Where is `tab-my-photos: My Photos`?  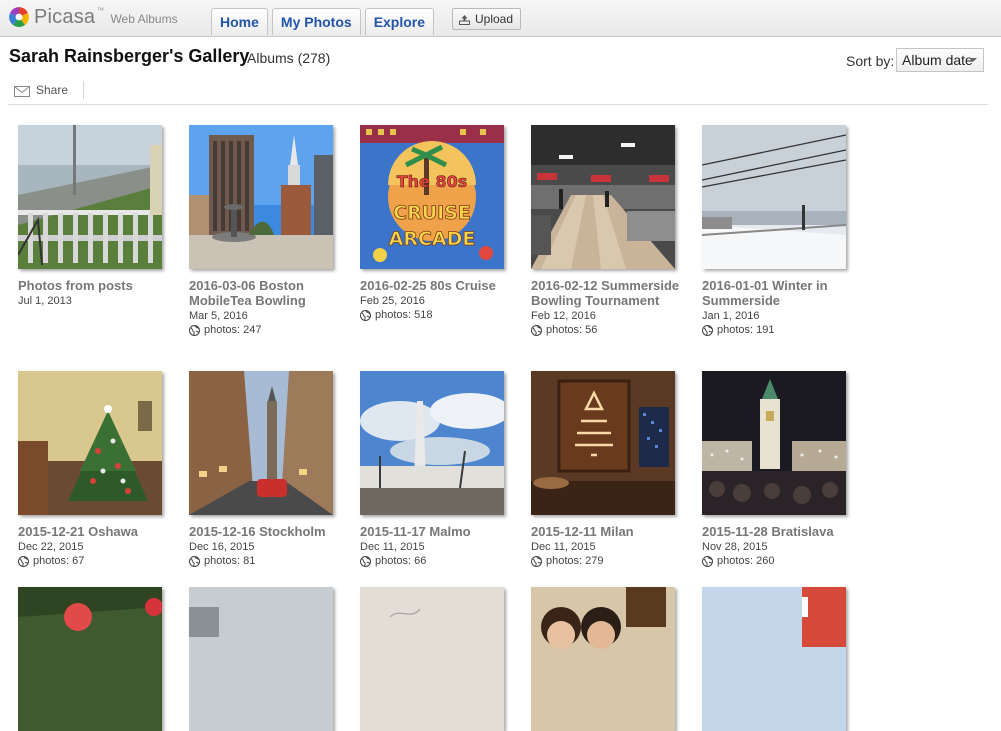 tab-my-photos: My Photos is located at coordinates (316, 21).